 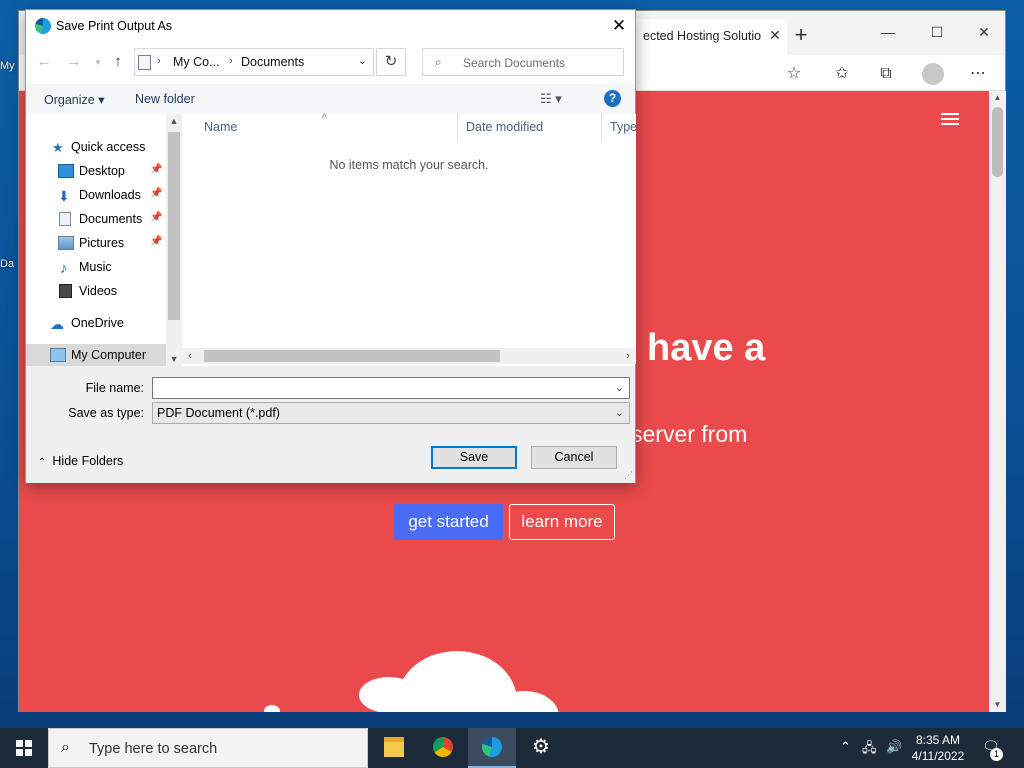 What do you see at coordinates (144, 62) in the screenshot?
I see `location-icon` at bounding box center [144, 62].